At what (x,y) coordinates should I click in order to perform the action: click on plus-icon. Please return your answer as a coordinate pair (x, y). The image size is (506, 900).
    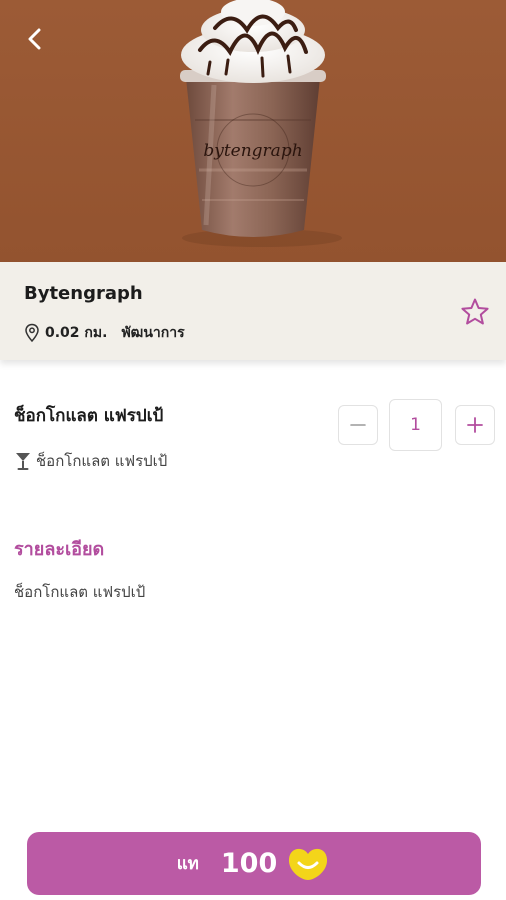
    Looking at the image, I should click on (475, 425).